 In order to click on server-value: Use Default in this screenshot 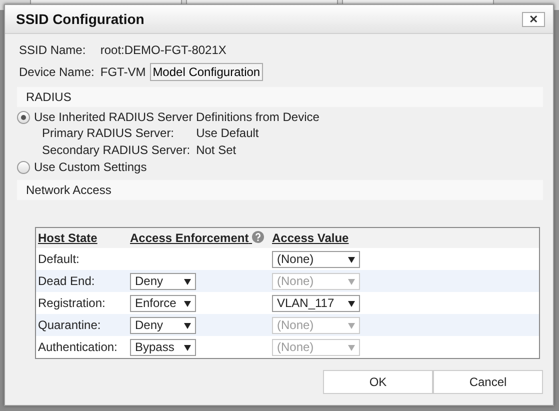, I will do `click(228, 133)`.